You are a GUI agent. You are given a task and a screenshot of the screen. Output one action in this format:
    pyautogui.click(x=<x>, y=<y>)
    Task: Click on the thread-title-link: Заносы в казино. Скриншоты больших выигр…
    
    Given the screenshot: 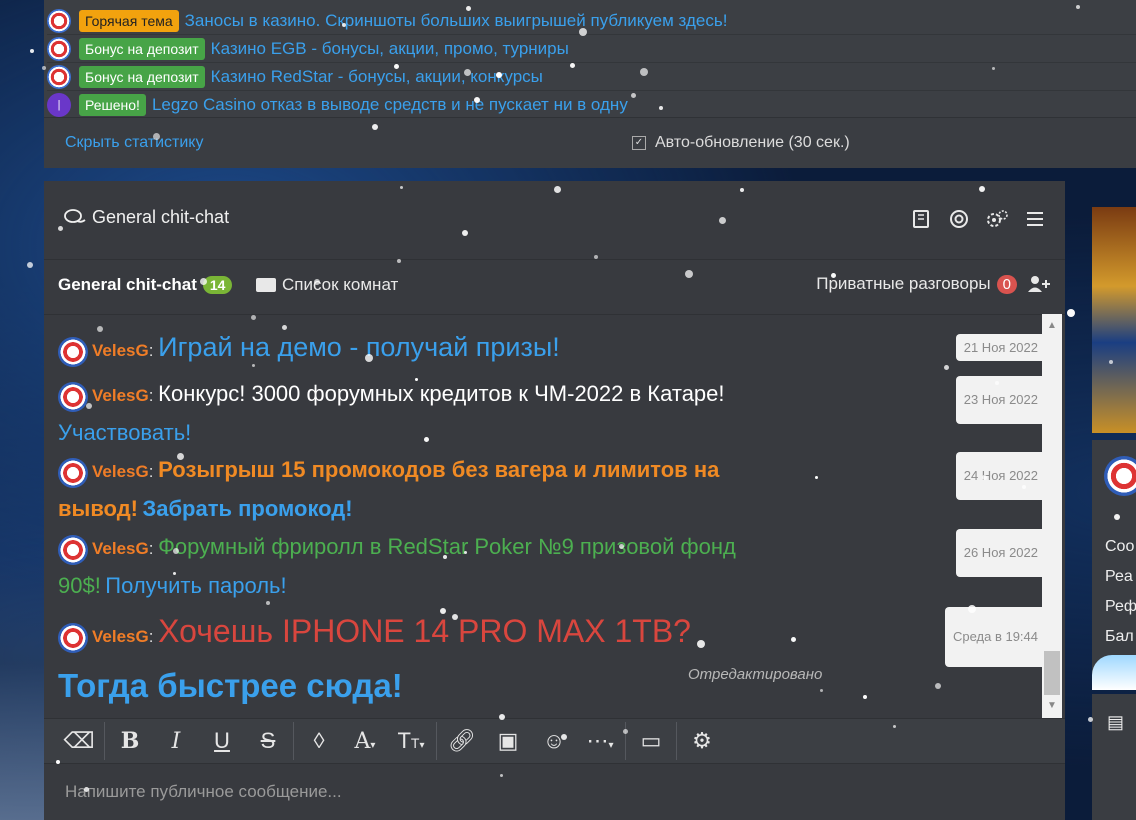 What is the action you would take?
    pyautogui.click(x=456, y=21)
    